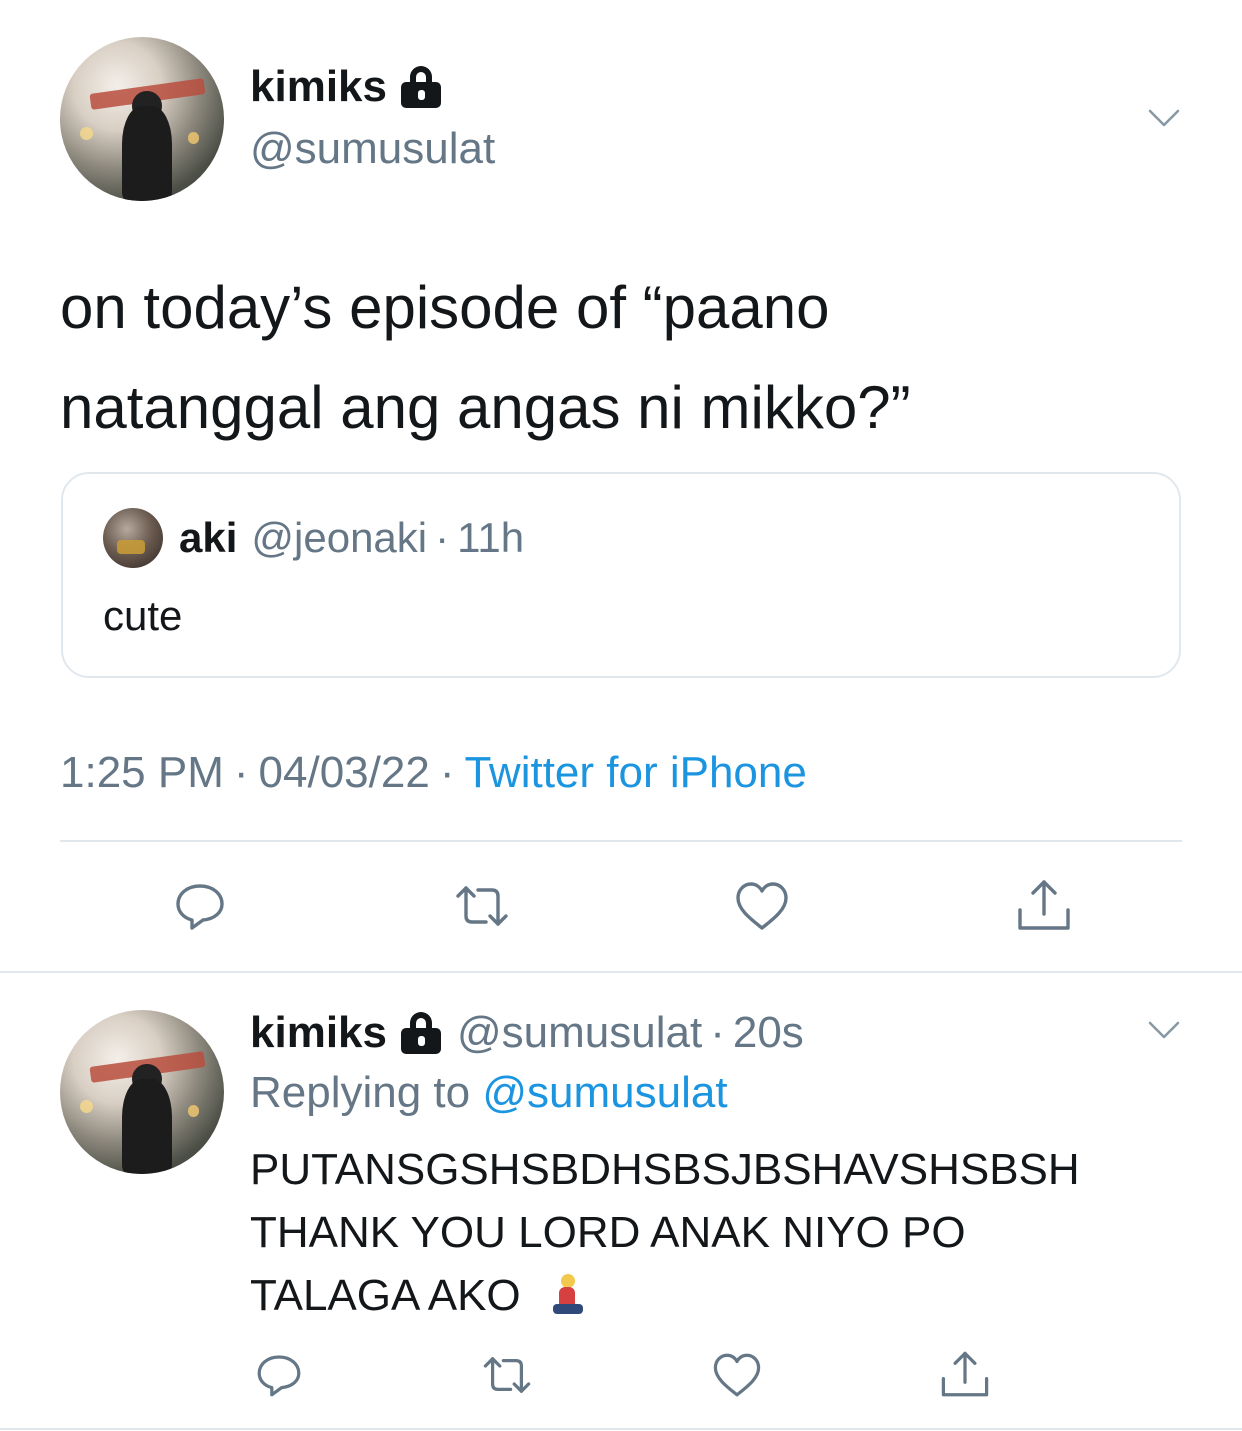 Image resolution: width=1242 pixels, height=1431 pixels. What do you see at coordinates (433, 773) in the screenshot?
I see `tweet-meta: 1:25 PM · 04/03/22 · Twitter for iPhone` at bounding box center [433, 773].